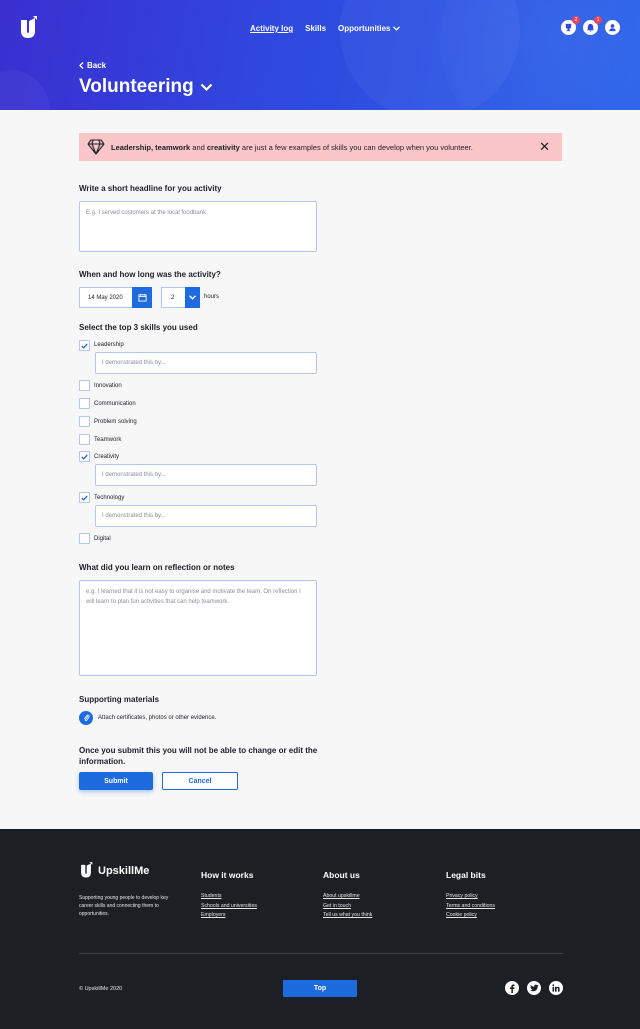 The width and height of the screenshot is (640, 1029). Describe the element at coordinates (84, 421) in the screenshot. I see `checkbox-problem-solving` at that location.